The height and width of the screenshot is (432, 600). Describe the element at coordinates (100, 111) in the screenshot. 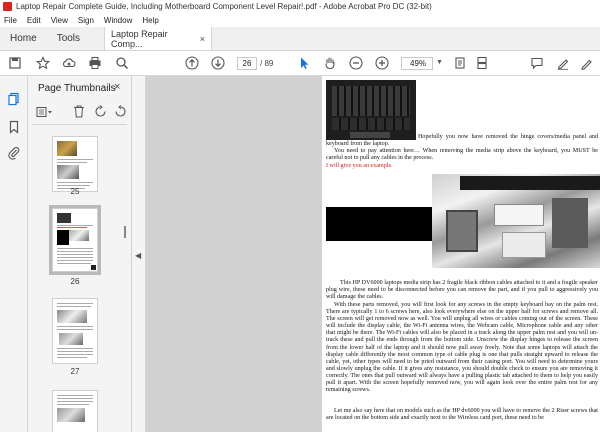

I see `rotate-counterclockwise-icon` at that location.